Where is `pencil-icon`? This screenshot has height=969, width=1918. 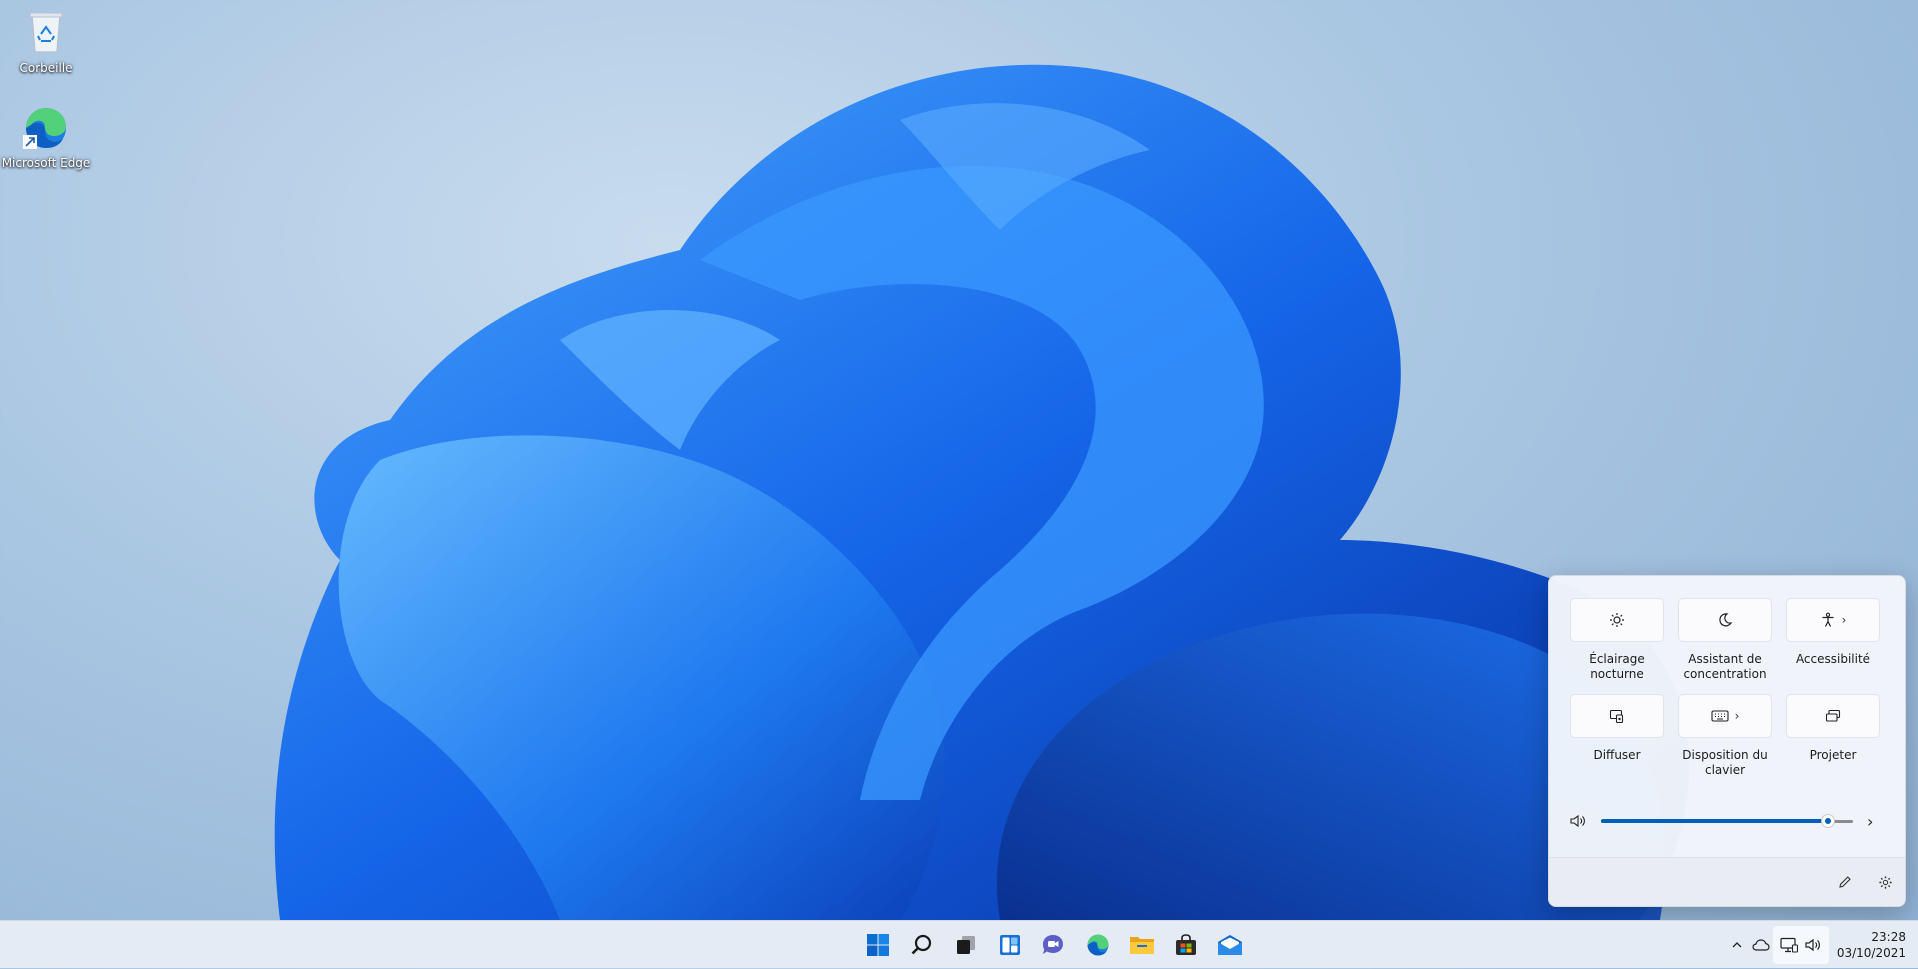 pencil-icon is located at coordinates (1845, 882).